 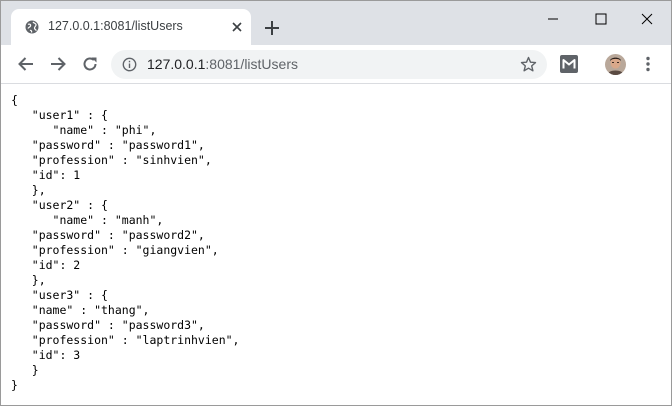 What do you see at coordinates (648, 64) in the screenshot?
I see `kebab-menu-icon` at bounding box center [648, 64].